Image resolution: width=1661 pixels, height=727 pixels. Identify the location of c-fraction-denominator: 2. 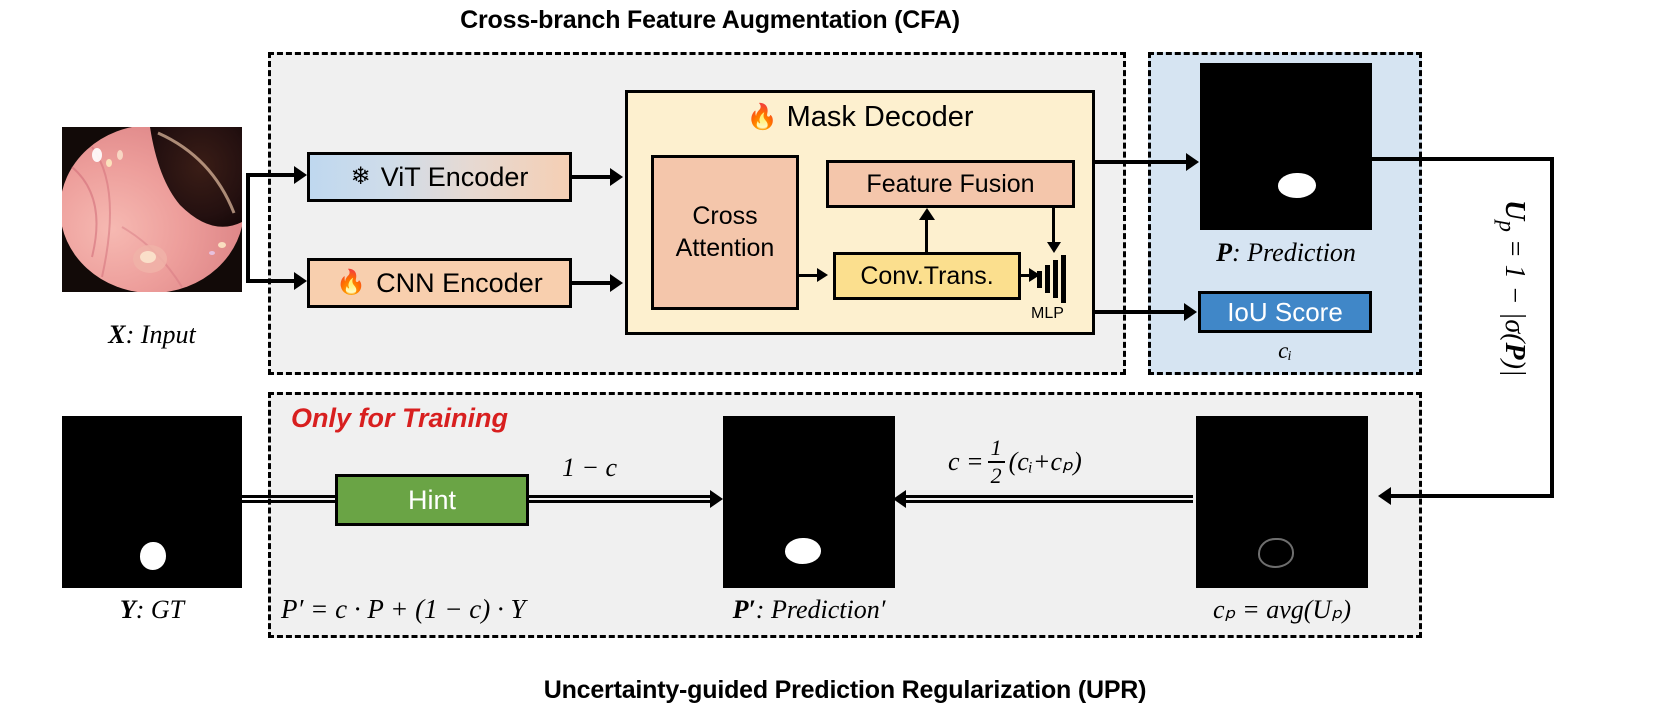
(996, 475).